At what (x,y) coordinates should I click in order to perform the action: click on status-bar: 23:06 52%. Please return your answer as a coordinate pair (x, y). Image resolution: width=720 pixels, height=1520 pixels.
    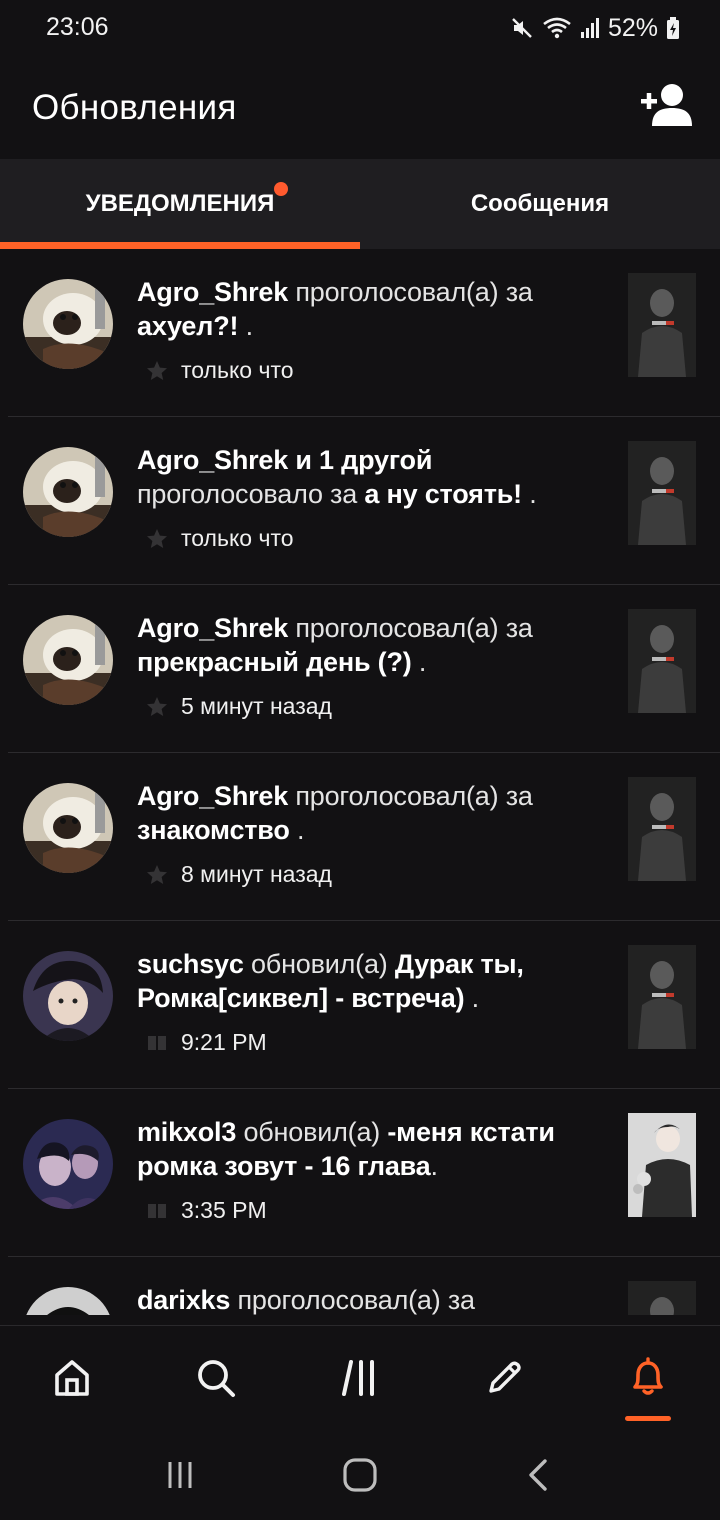
    Looking at the image, I should click on (360, 29).